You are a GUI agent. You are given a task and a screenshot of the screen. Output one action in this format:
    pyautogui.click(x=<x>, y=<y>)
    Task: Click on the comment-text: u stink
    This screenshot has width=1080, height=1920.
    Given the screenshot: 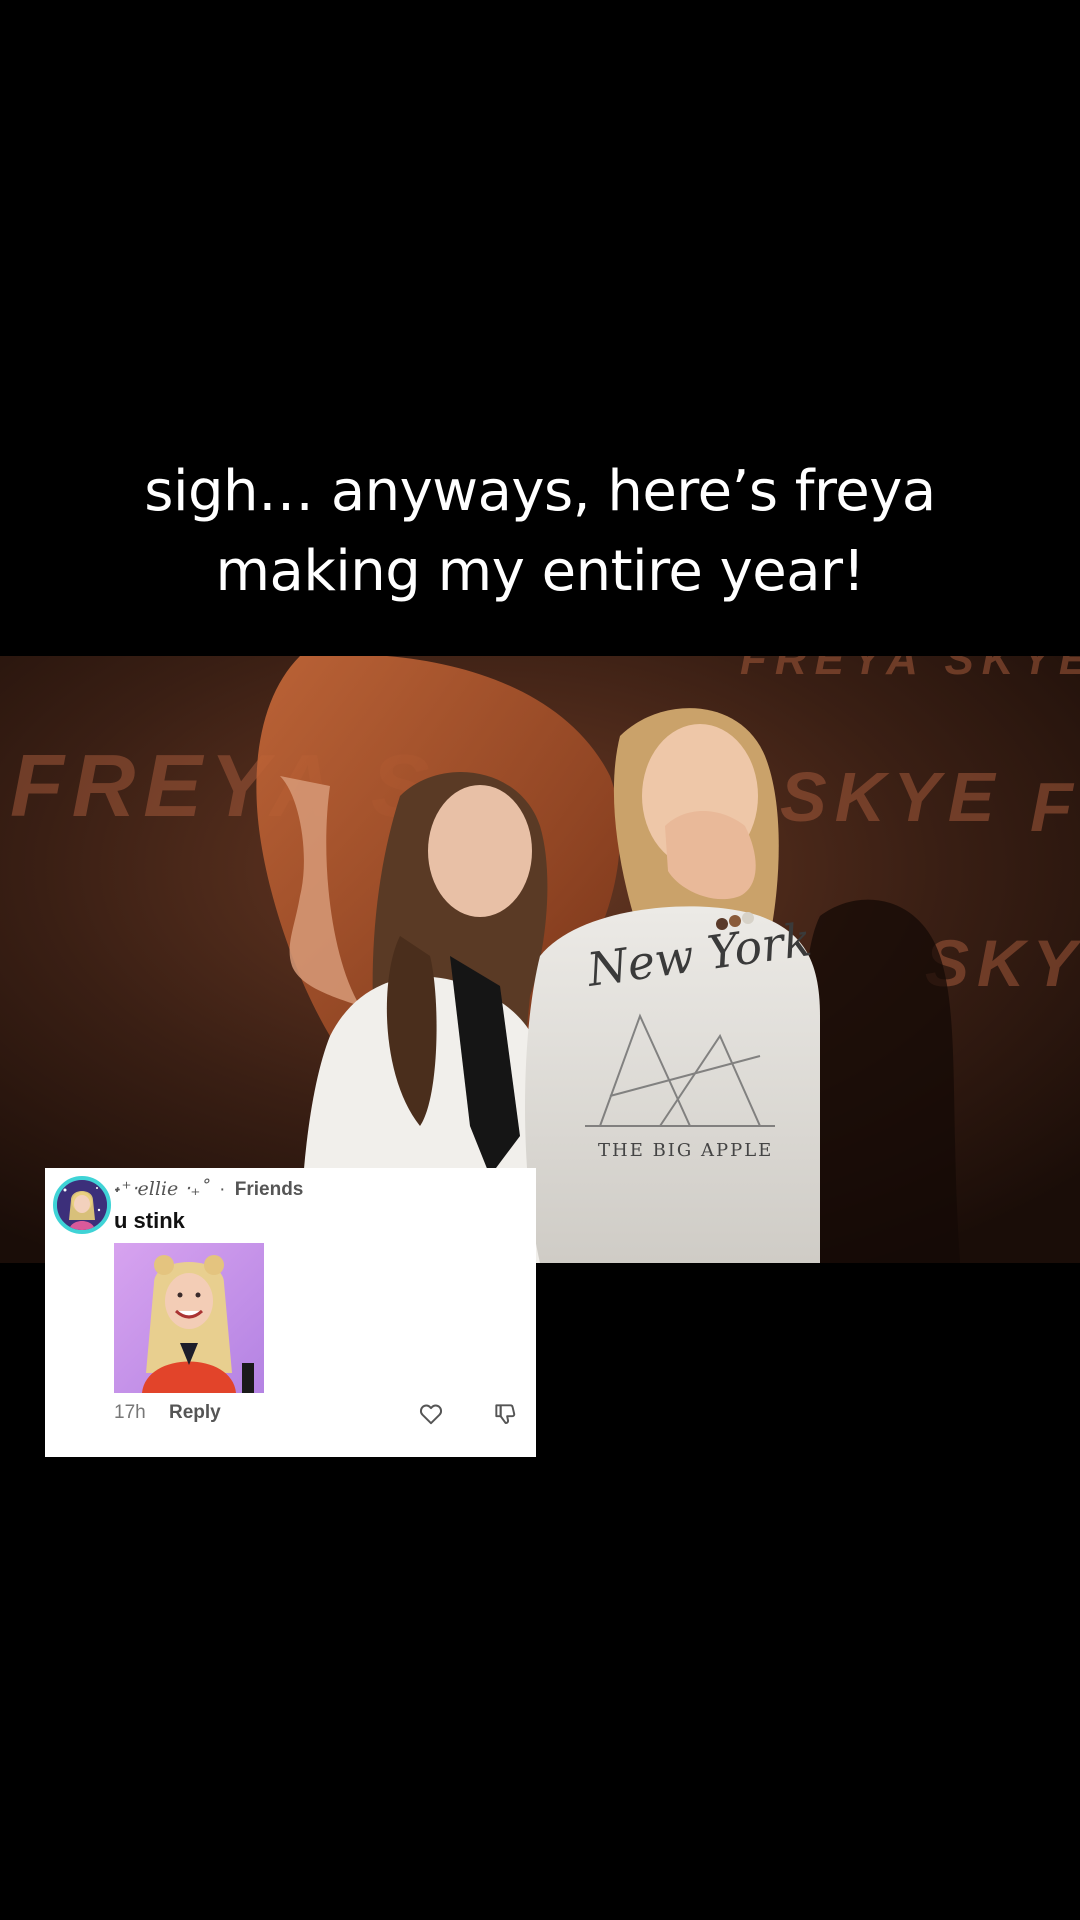 What is the action you would take?
    pyautogui.click(x=149, y=1220)
    